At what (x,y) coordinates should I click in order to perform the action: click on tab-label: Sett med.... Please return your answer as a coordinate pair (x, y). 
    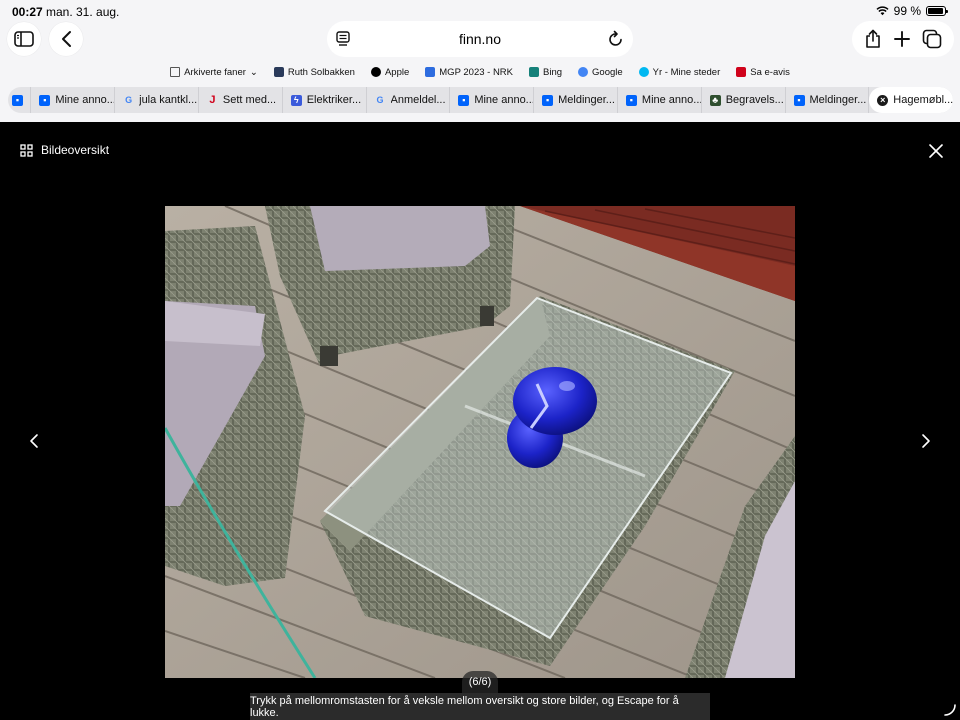
    Looking at the image, I should click on (249, 100).